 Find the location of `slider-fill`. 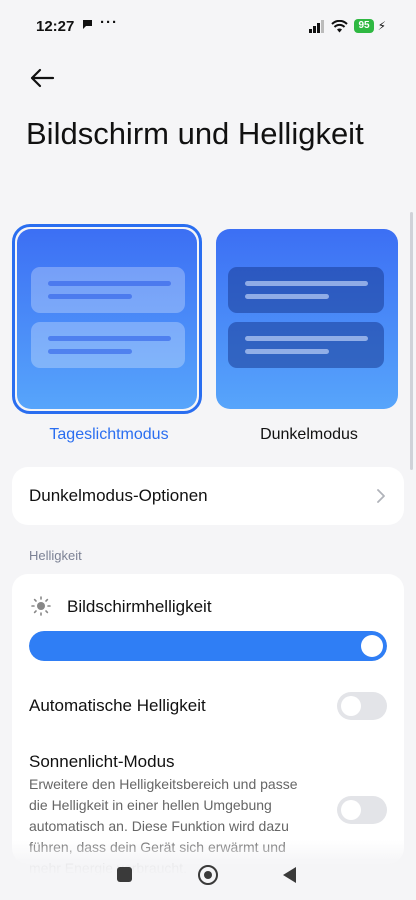

slider-fill is located at coordinates (208, 646).